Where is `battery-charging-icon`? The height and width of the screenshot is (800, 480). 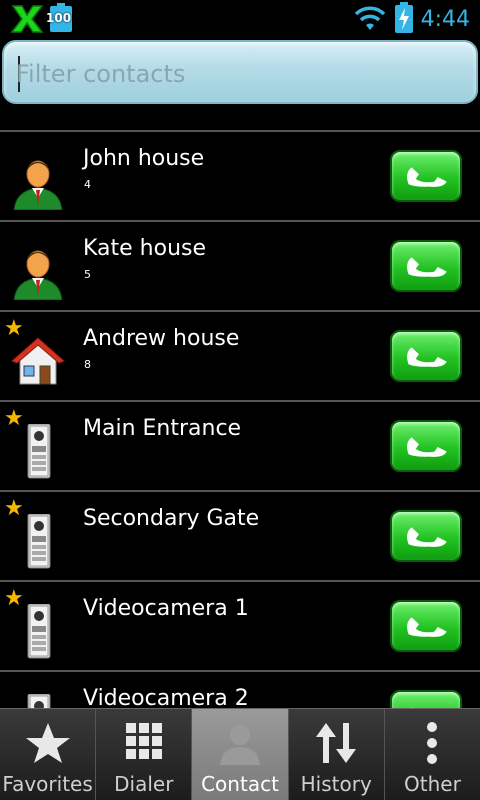 battery-charging-icon is located at coordinates (403, 17).